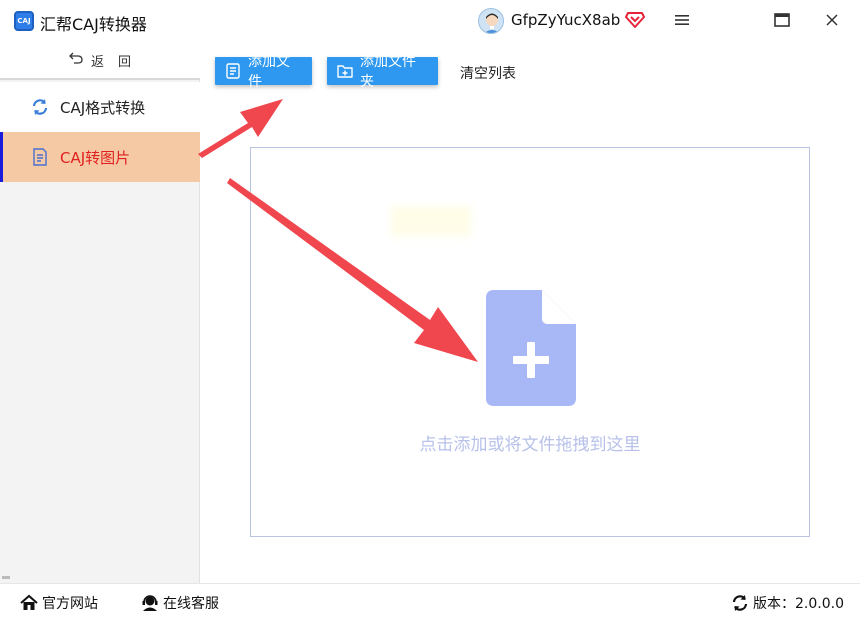 Image resolution: width=860 pixels, height=617 pixels. I want to click on add-folder-button: 添加文件夹, so click(382, 72).